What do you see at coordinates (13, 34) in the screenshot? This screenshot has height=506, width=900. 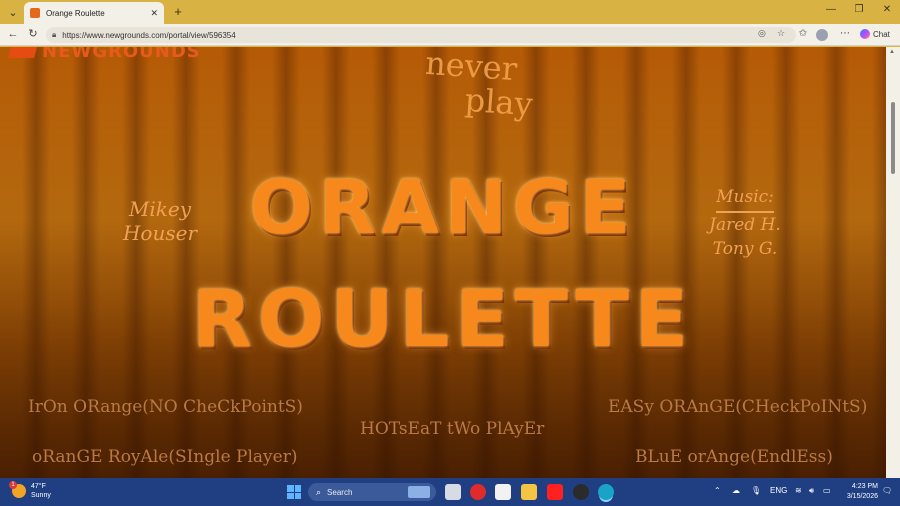 I see `back-arrow-icon: ←` at bounding box center [13, 34].